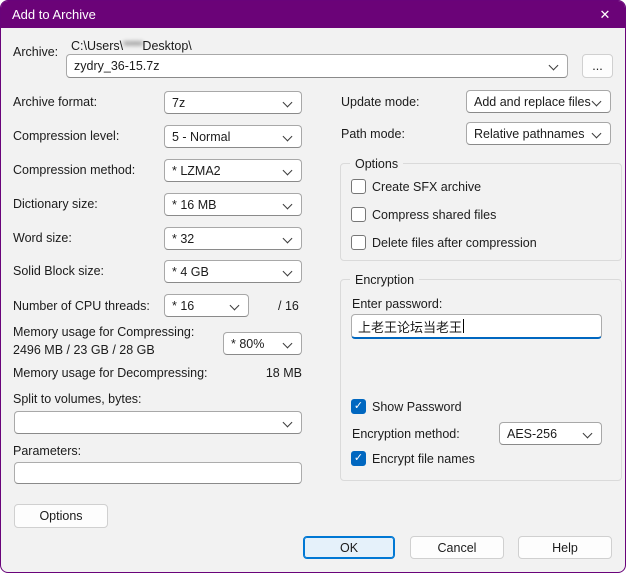  I want to click on word-size-combobox: * 32, so click(233, 238).